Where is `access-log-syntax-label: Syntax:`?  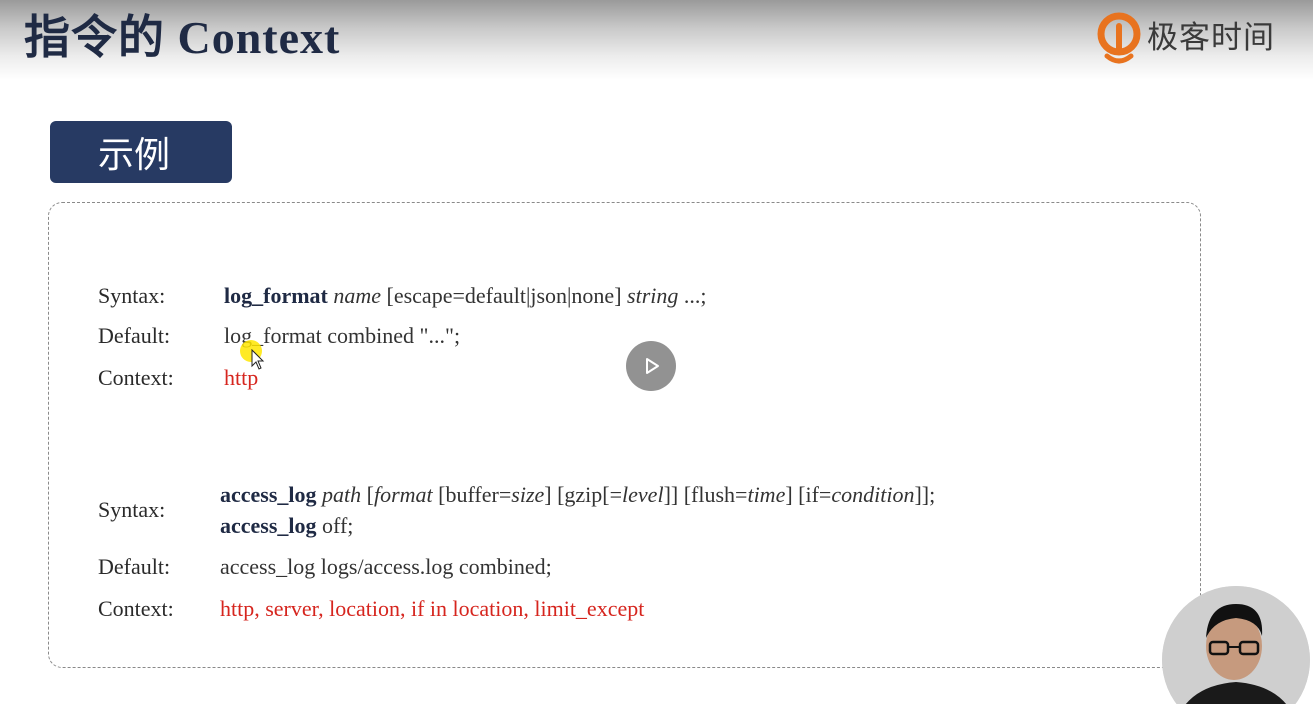 access-log-syntax-label: Syntax: is located at coordinates (132, 509).